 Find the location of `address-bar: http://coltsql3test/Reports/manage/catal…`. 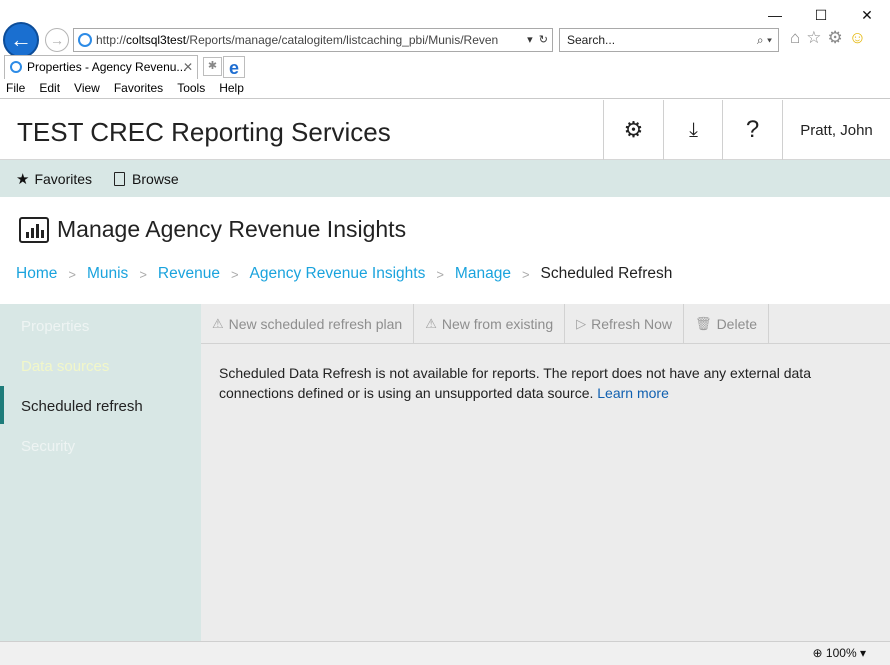

address-bar: http://coltsql3test/Reports/manage/catal… is located at coordinates (313, 40).